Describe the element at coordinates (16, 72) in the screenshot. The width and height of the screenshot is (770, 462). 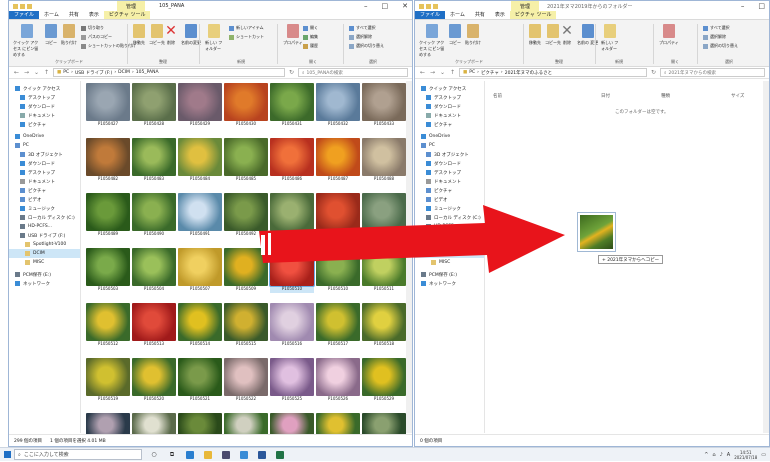
I see `back-icon: ←` at that location.